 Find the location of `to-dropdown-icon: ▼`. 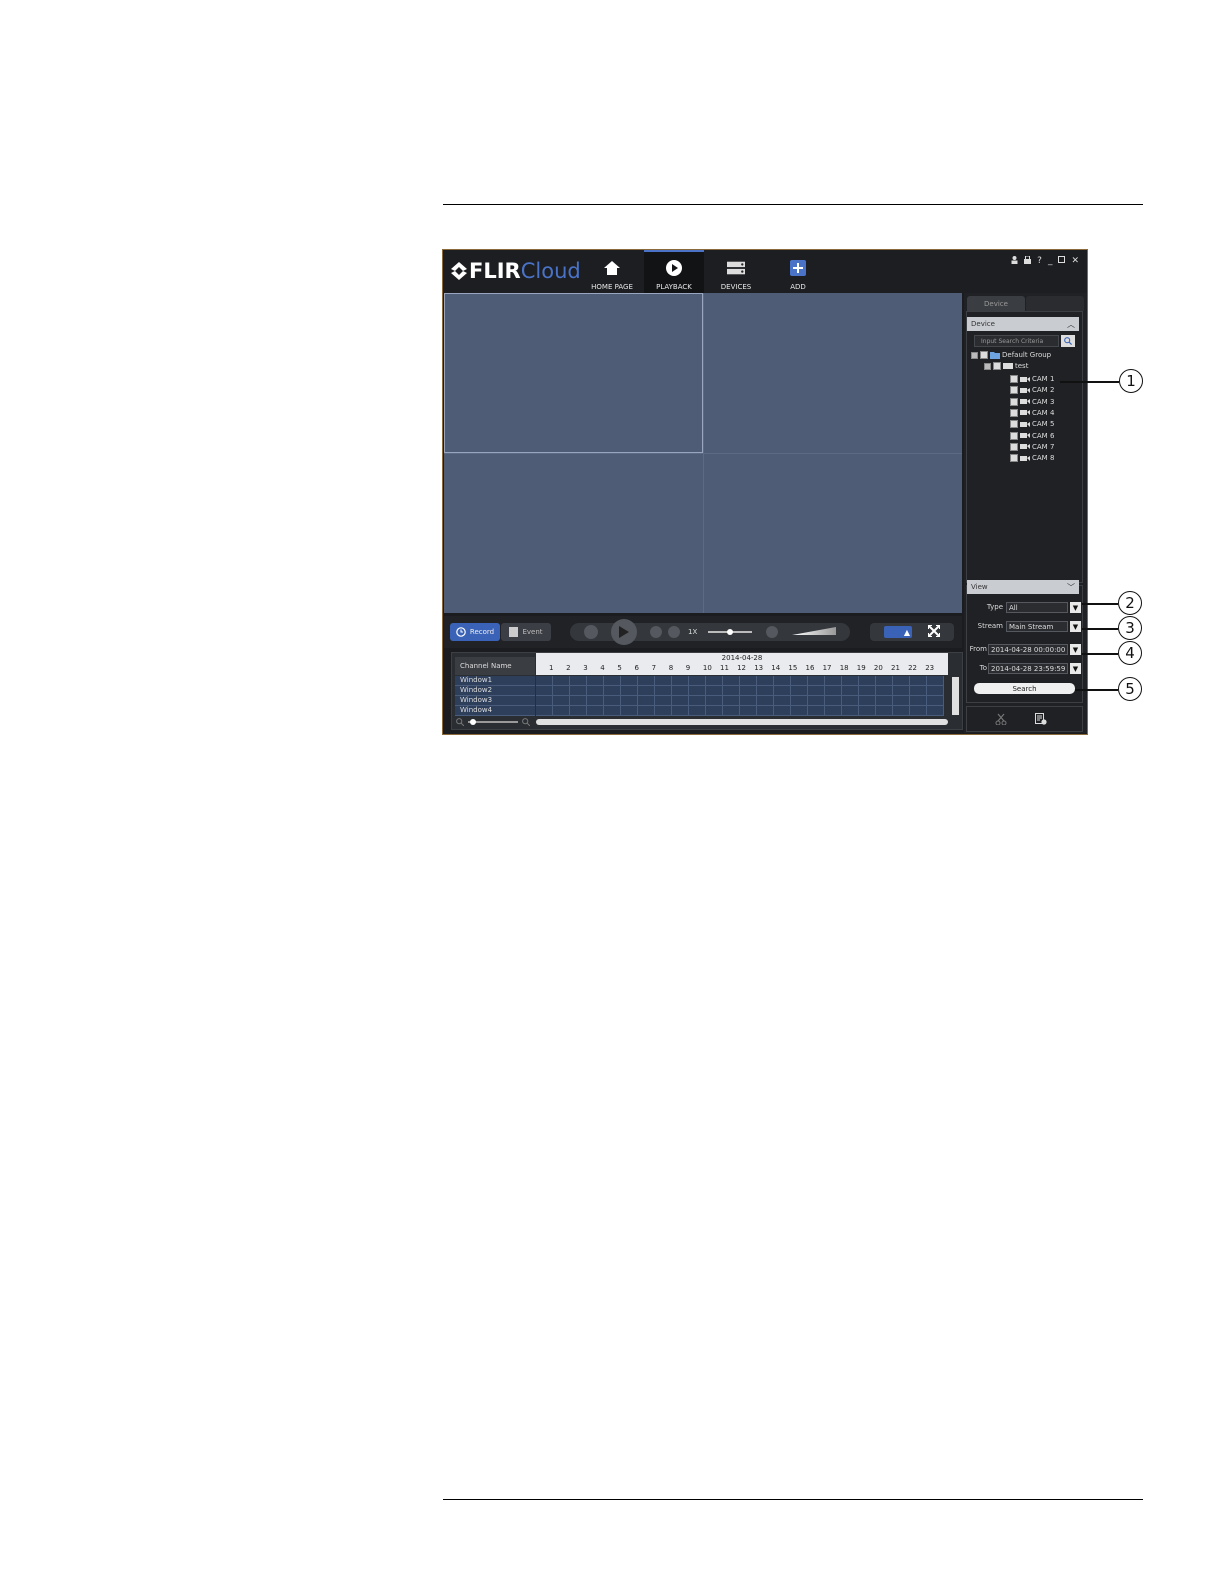

to-dropdown-icon: ▼ is located at coordinates (1075, 668).